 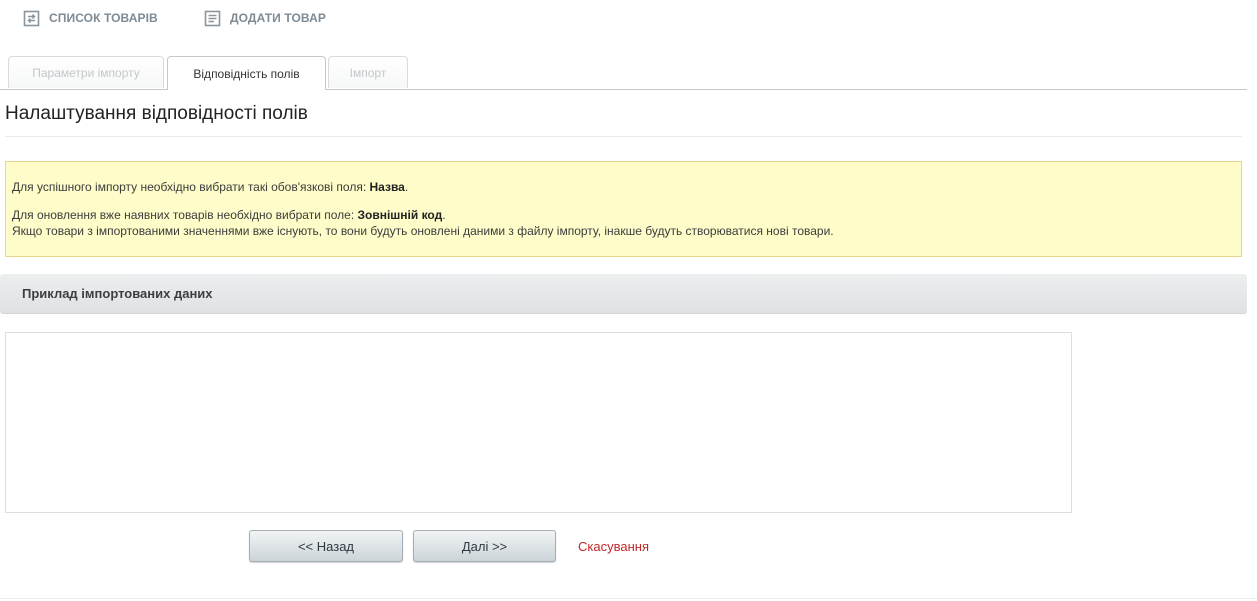 What do you see at coordinates (623, 136) in the screenshot?
I see `title-divider` at bounding box center [623, 136].